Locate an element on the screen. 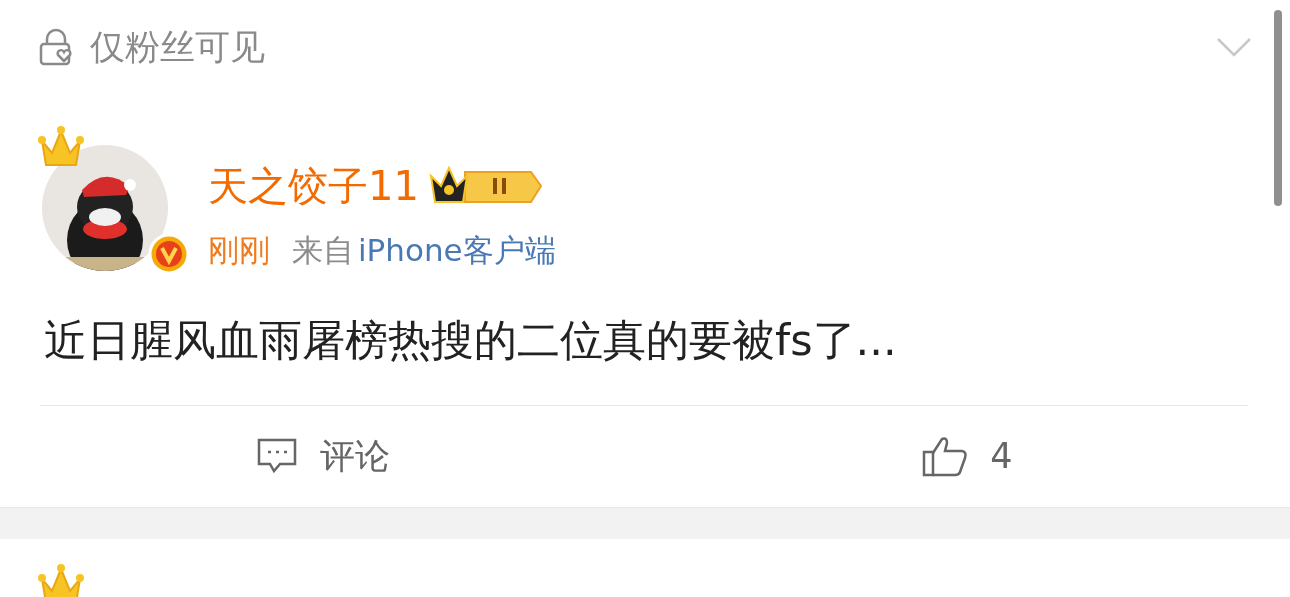  author-name: 天之饺子11 is located at coordinates (313, 186).